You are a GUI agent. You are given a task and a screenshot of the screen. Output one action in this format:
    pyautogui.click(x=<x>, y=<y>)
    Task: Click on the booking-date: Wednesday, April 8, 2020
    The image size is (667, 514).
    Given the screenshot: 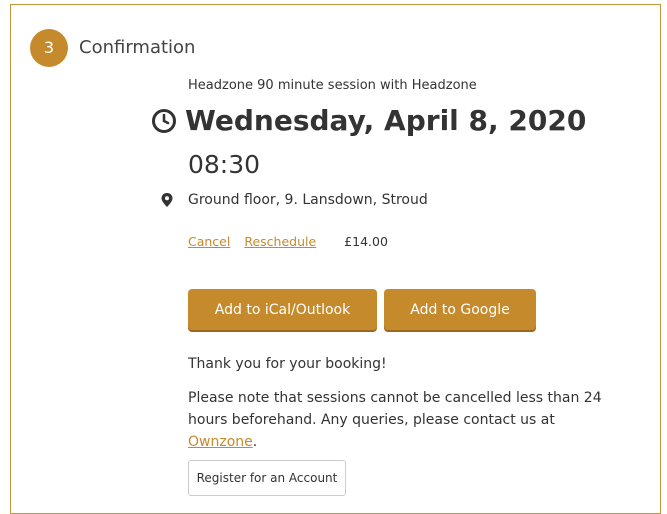 What is the action you would take?
    pyautogui.click(x=386, y=120)
    